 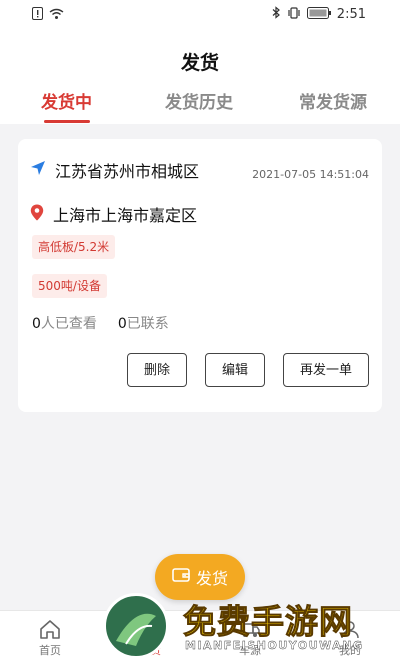 What do you see at coordinates (50, 629) in the screenshot?
I see `home-icon` at bounding box center [50, 629].